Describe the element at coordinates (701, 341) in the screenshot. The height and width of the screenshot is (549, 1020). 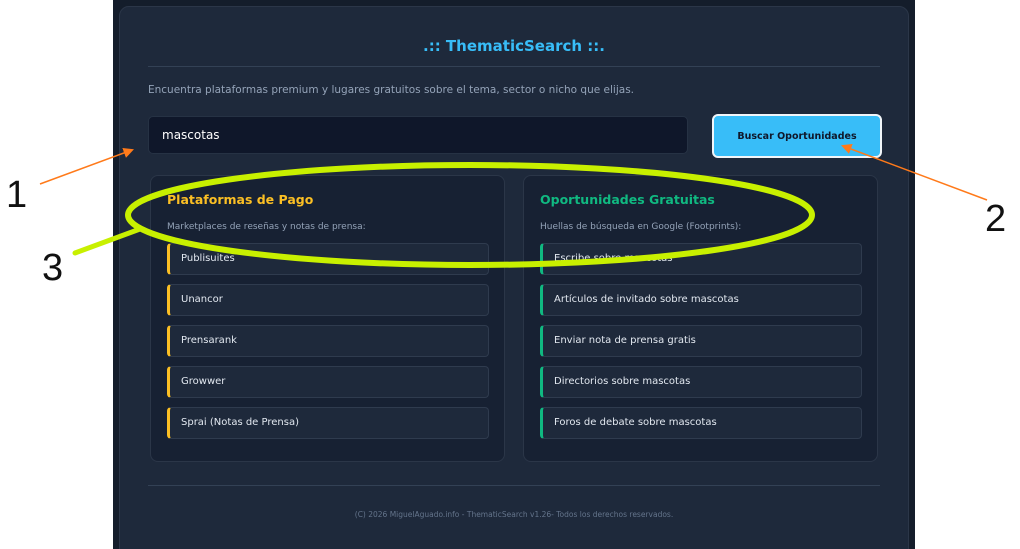
I see `footprint-link: Enviar nota de prensa gratis` at that location.